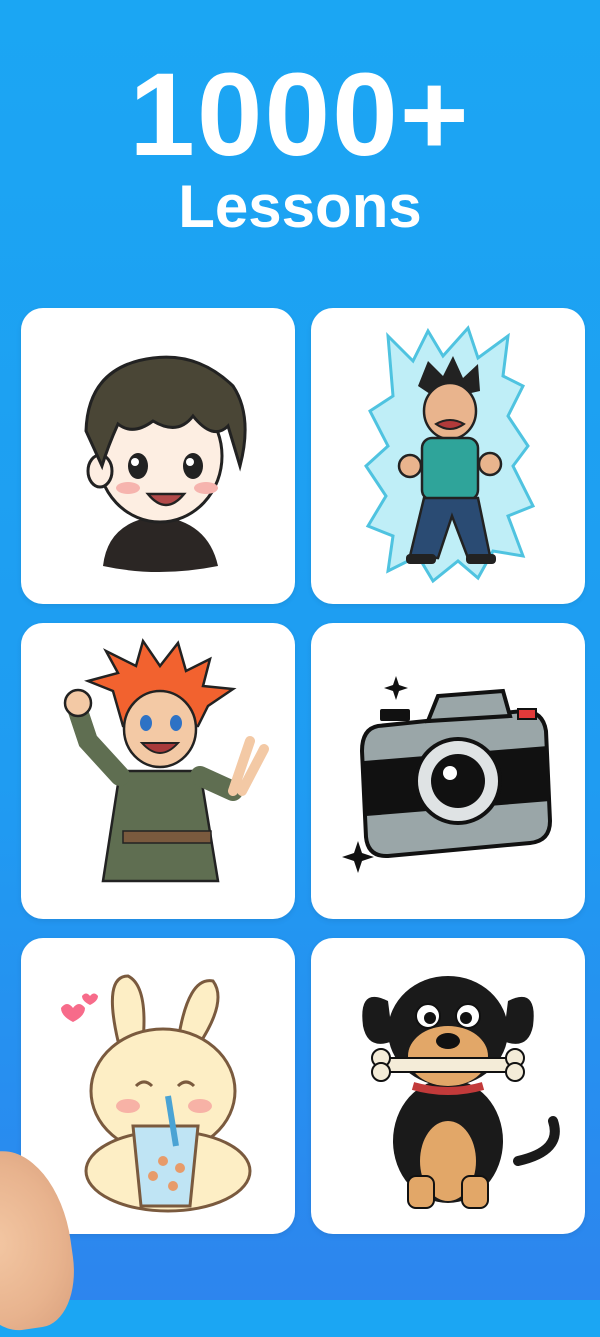 The height and width of the screenshot is (1337, 600). What do you see at coordinates (447, 774) in the screenshot?
I see `camera-icon` at bounding box center [447, 774].